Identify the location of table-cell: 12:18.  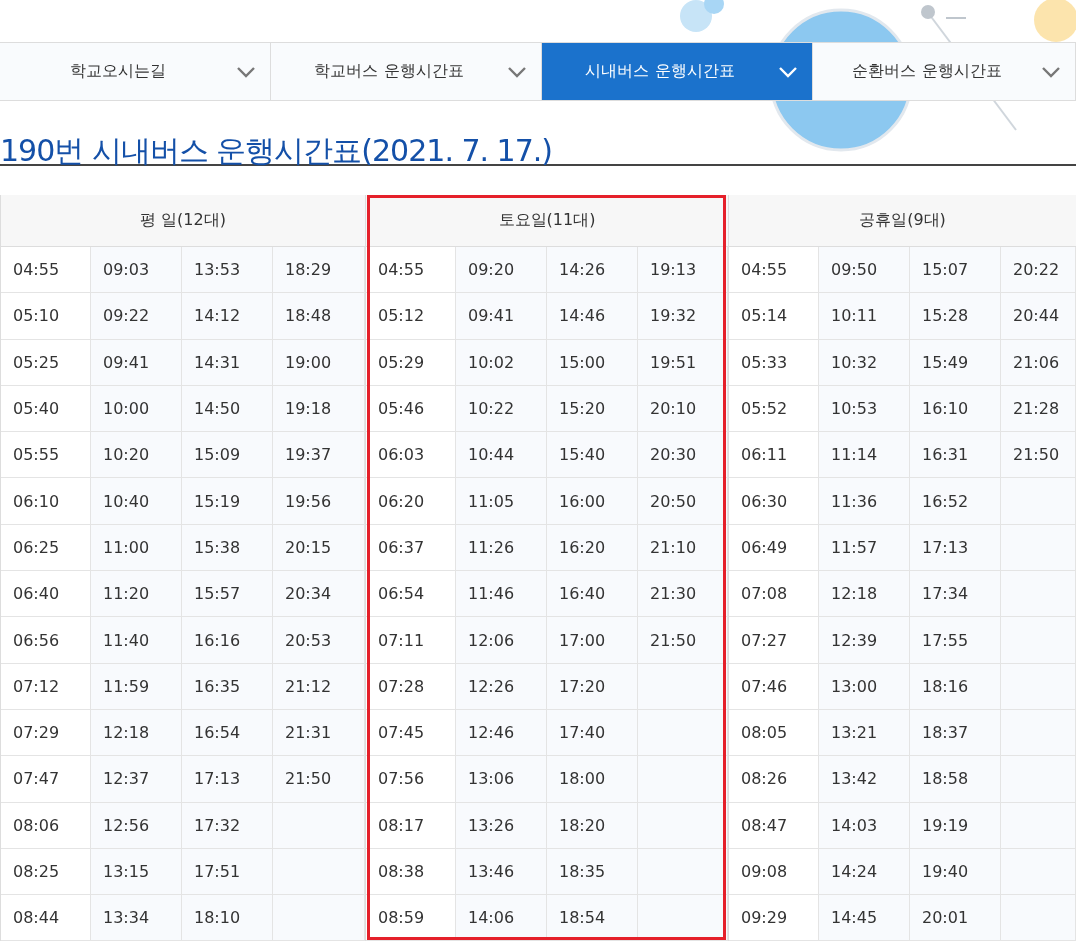
(136, 733).